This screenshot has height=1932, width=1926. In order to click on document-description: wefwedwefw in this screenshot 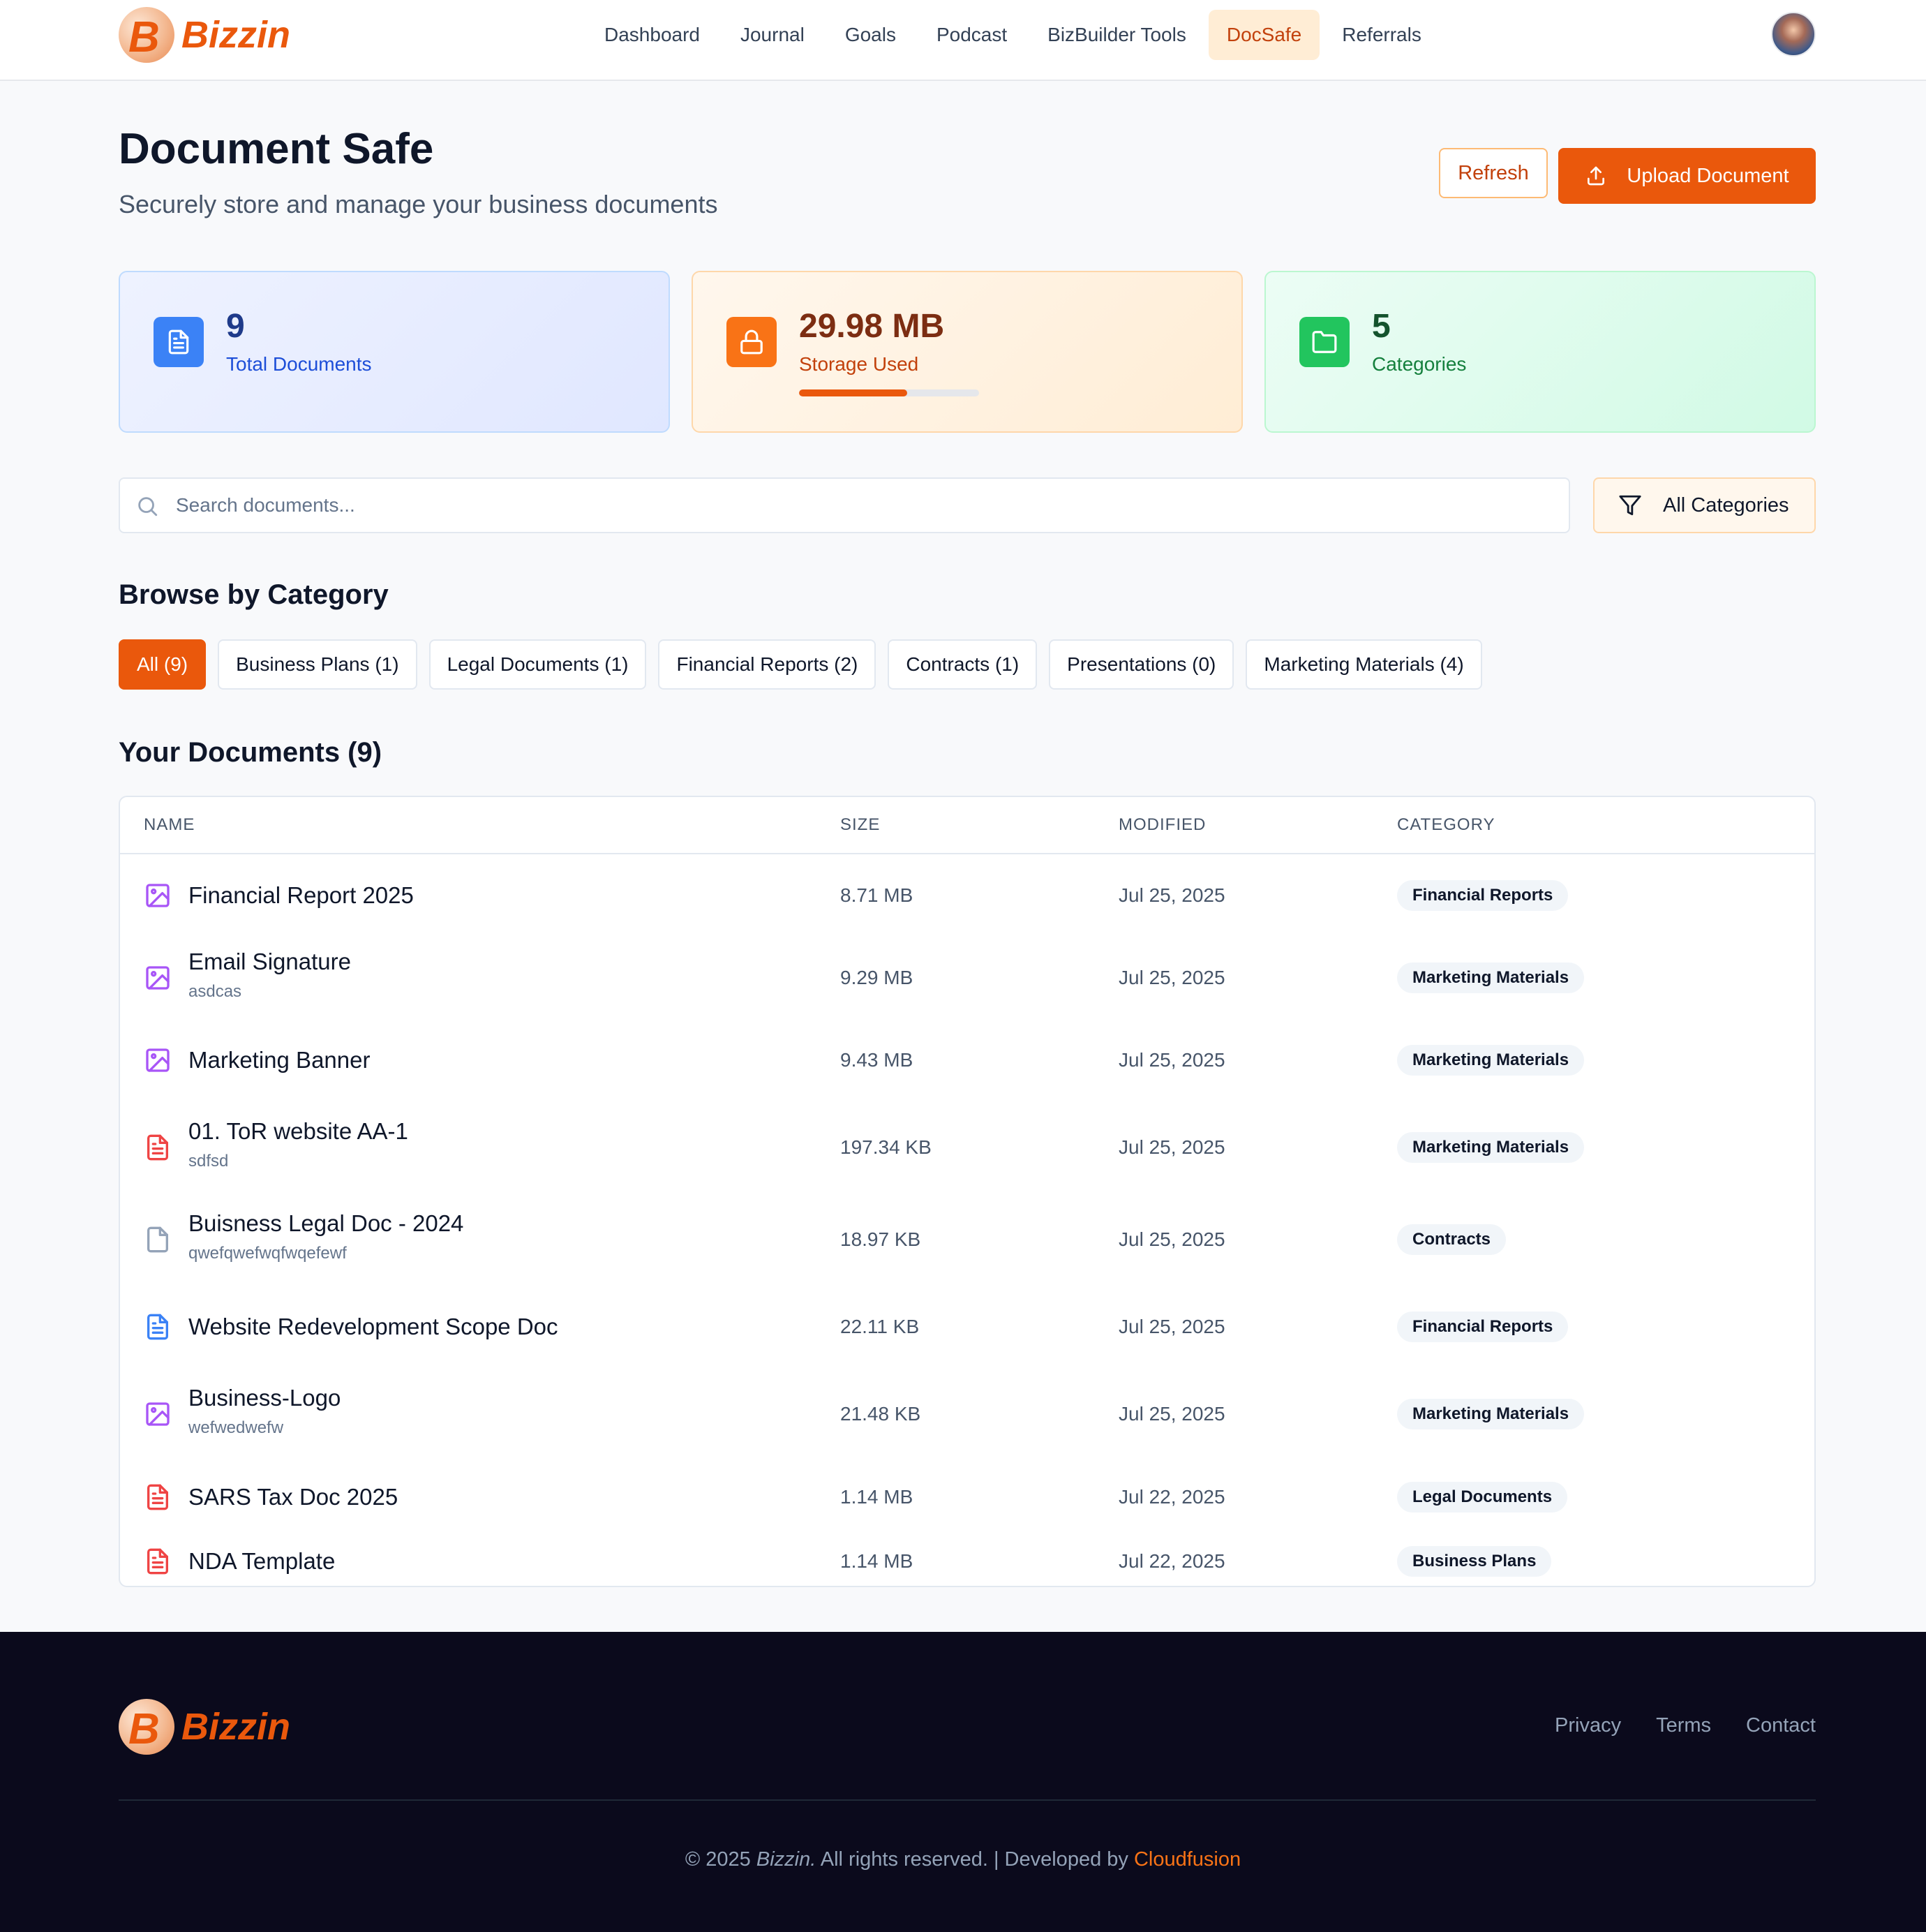, I will do `click(236, 1427)`.